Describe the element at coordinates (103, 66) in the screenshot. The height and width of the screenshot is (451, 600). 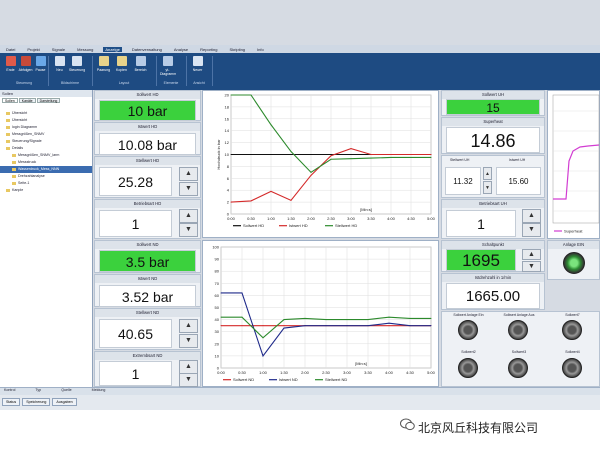
I see `ribbon-button-5: Paarung` at that location.